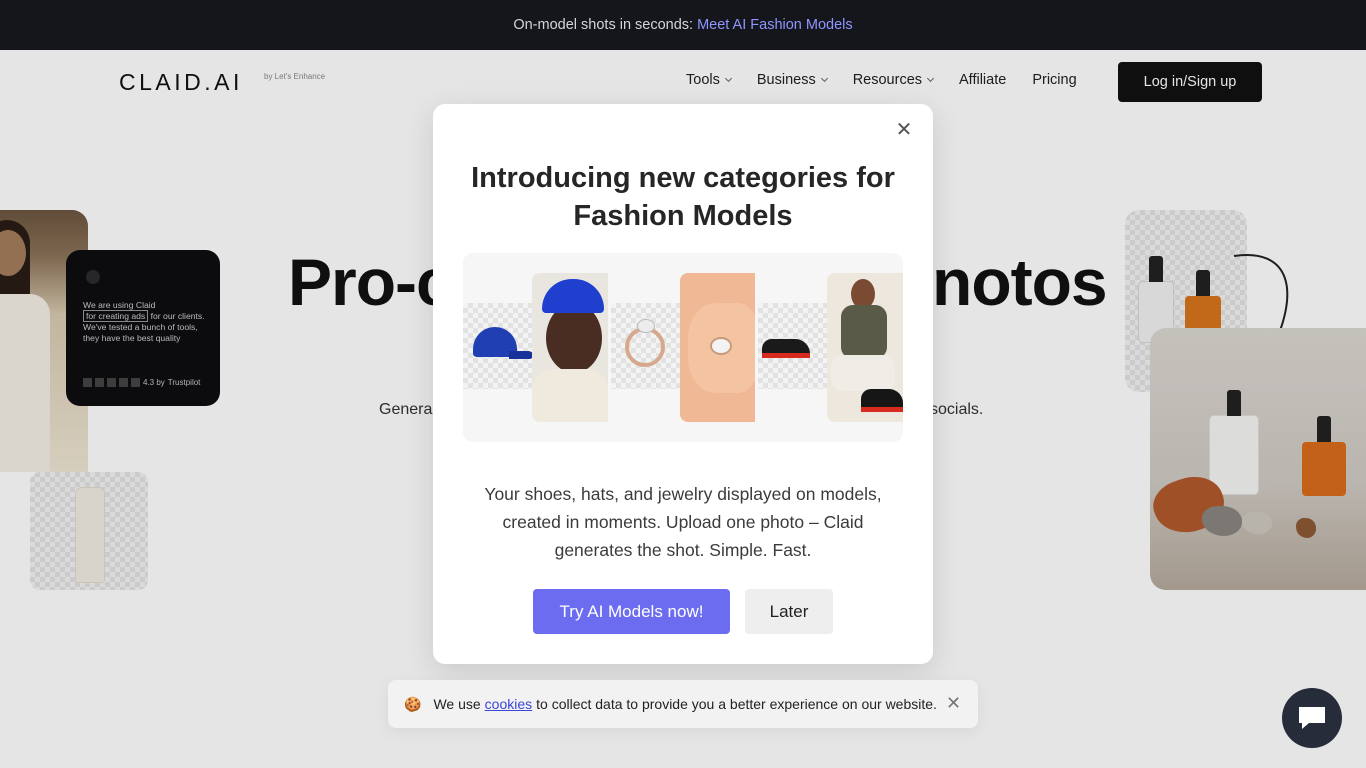 This screenshot has height=768, width=1366. I want to click on gallery-panel-hat, so click(535, 347).